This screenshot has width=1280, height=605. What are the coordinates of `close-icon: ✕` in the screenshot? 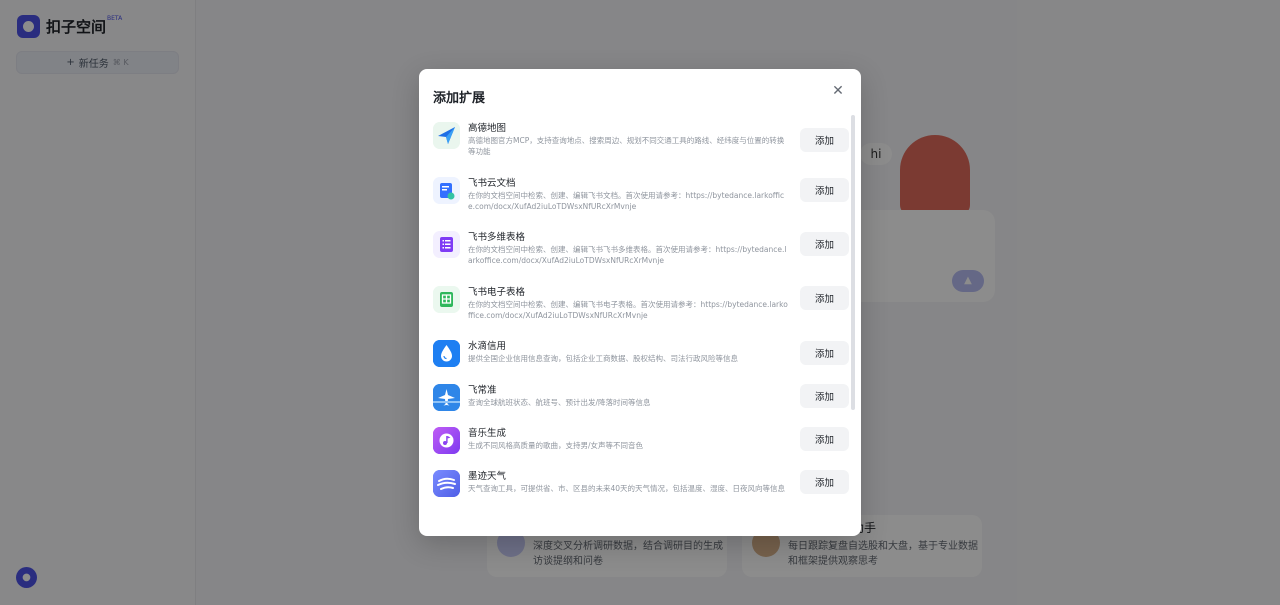 It's located at (838, 91).